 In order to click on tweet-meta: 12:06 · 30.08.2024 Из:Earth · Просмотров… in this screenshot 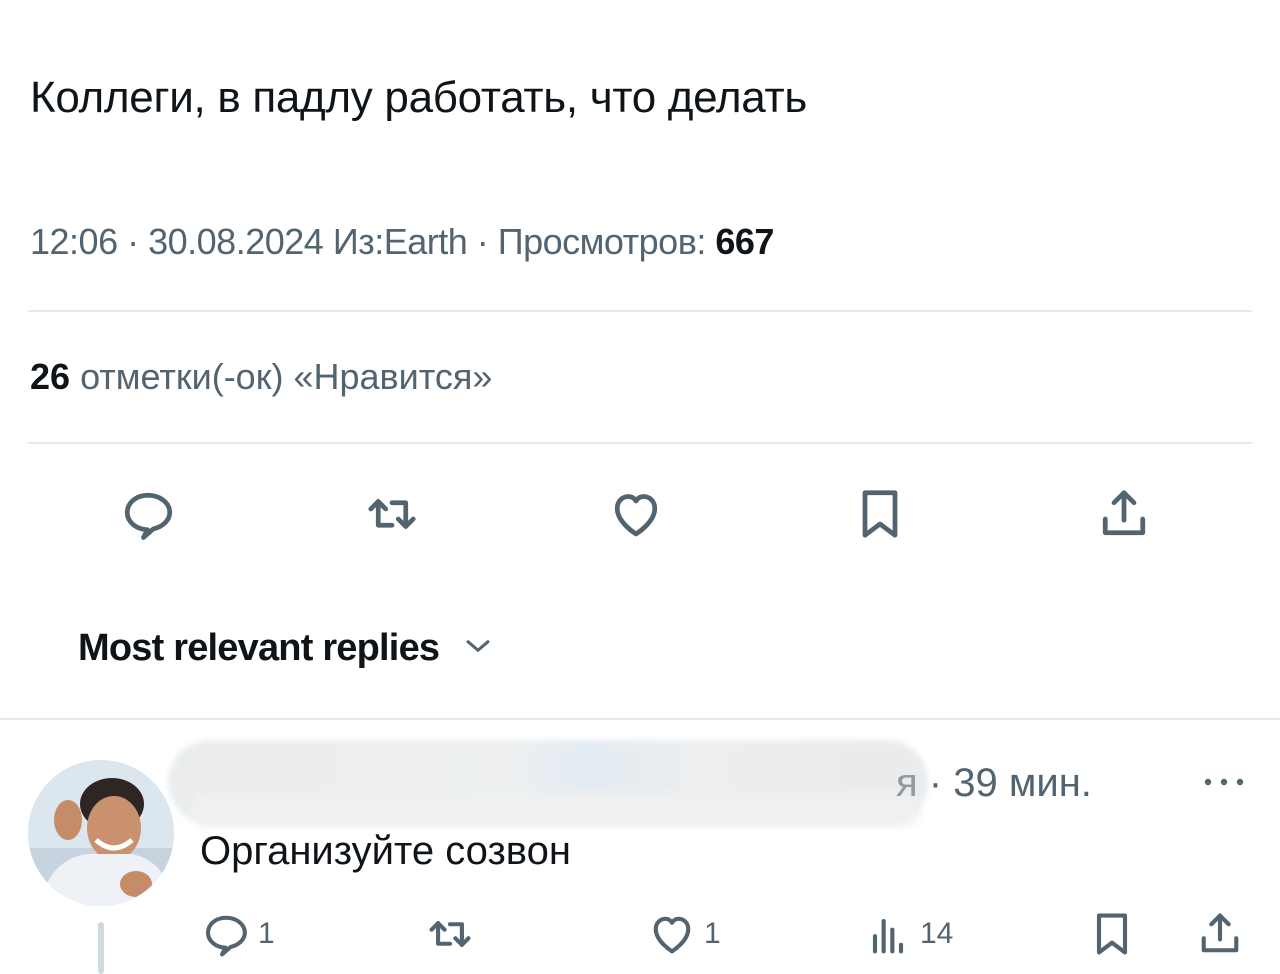, I will do `click(402, 242)`.